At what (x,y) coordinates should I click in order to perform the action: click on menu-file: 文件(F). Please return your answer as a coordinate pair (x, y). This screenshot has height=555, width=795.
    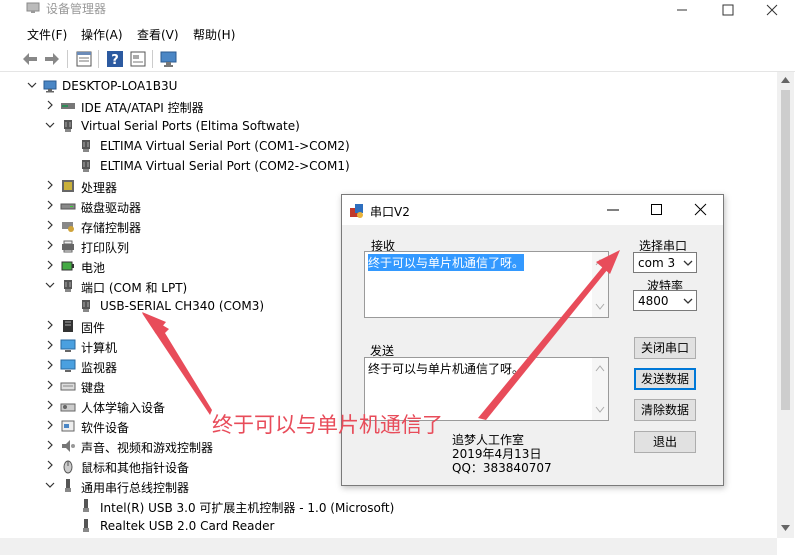
    Looking at the image, I should click on (47, 34).